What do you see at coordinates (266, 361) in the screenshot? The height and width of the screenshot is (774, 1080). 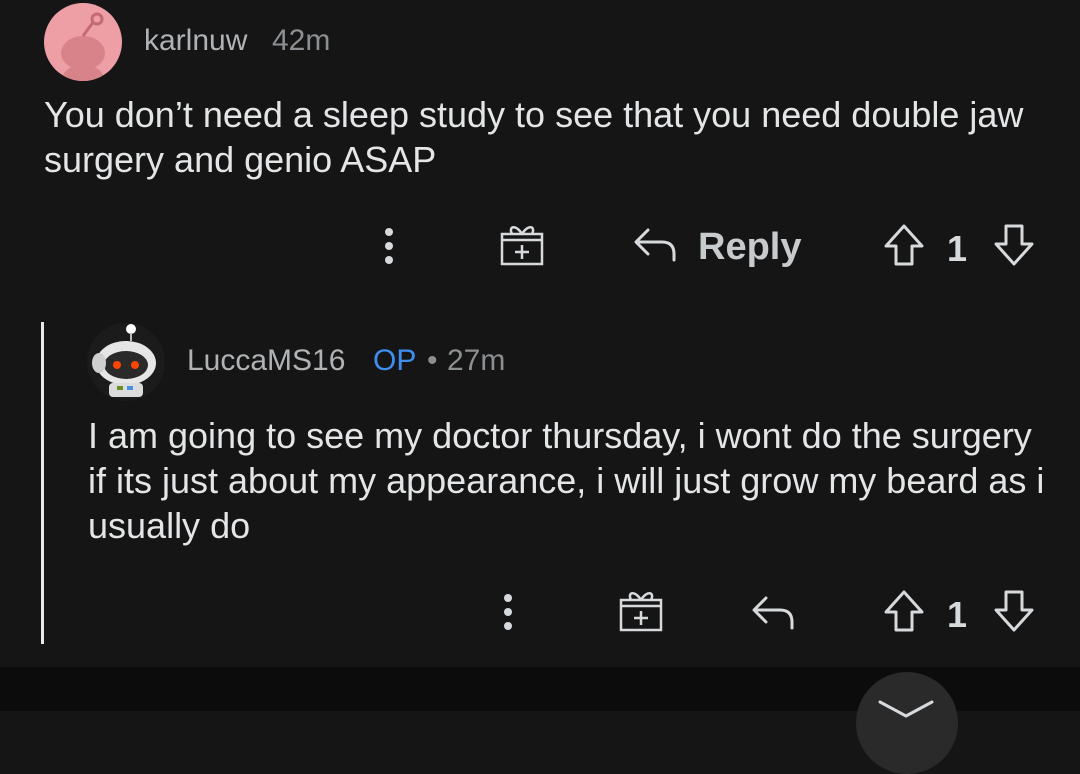 I see `comment-username: LuccaMS16` at bounding box center [266, 361].